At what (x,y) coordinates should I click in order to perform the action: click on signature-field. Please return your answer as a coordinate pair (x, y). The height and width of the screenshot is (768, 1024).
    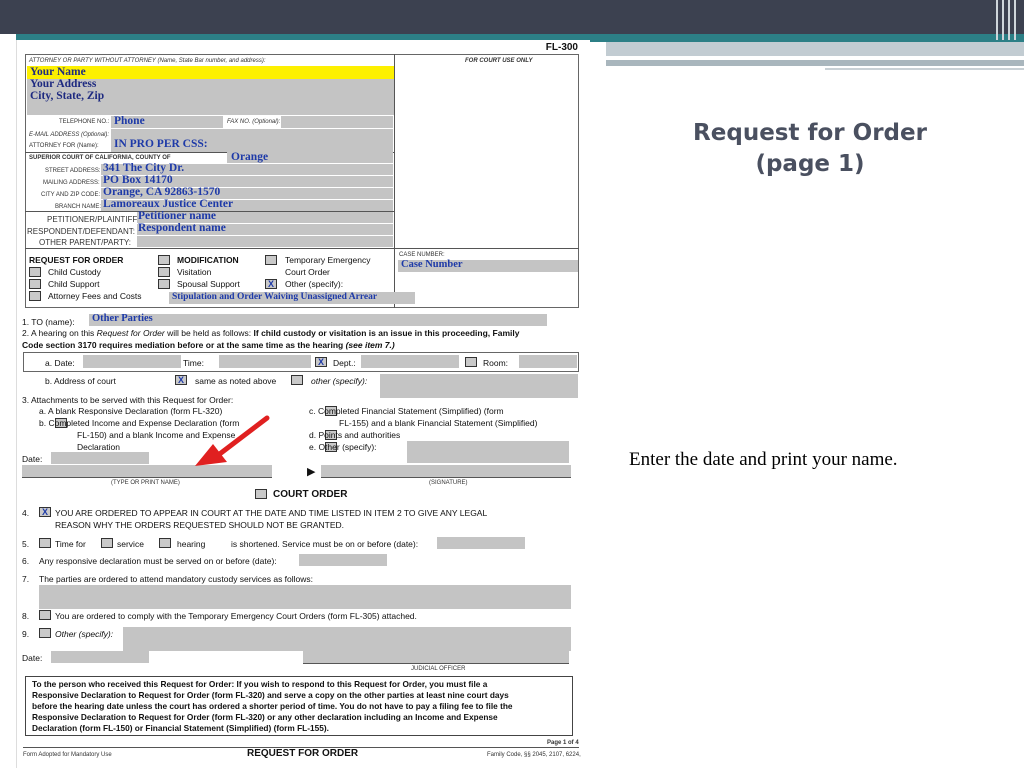
    Looking at the image, I should click on (446, 471).